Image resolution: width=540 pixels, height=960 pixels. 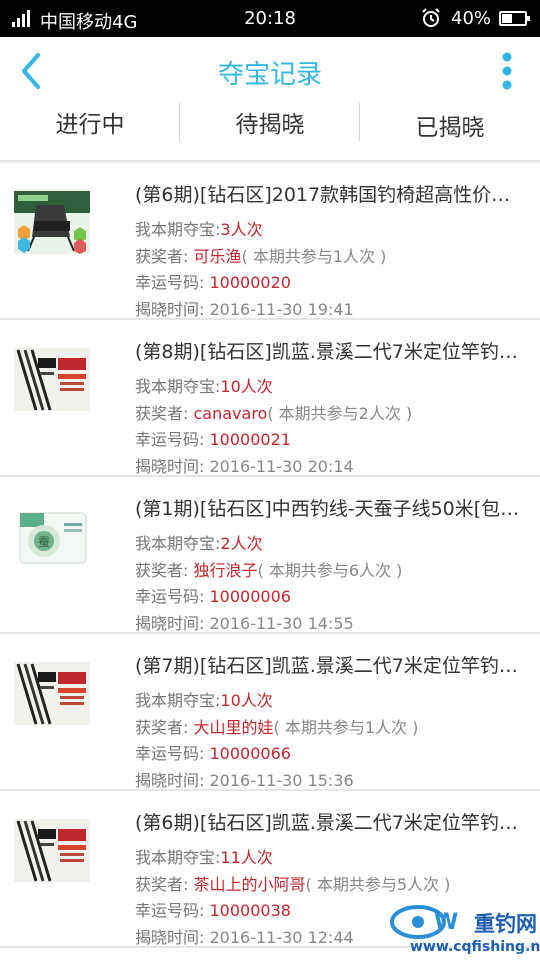 I want to click on reveal-time-line: 揭晓时间: 2016-11-30 15:36, so click(x=244, y=779).